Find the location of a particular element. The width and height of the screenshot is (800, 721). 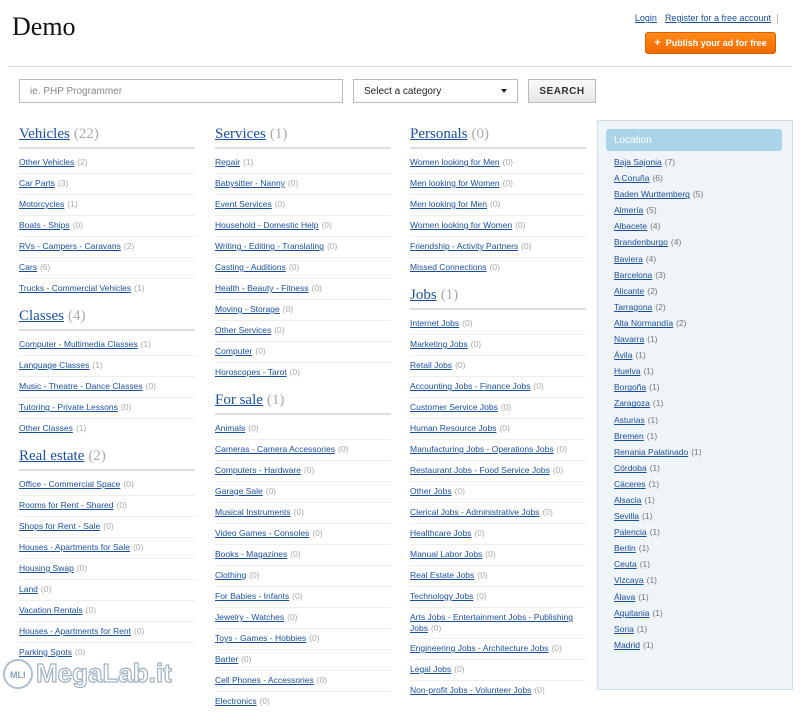

location-link: Cáceres is located at coordinates (630, 484).